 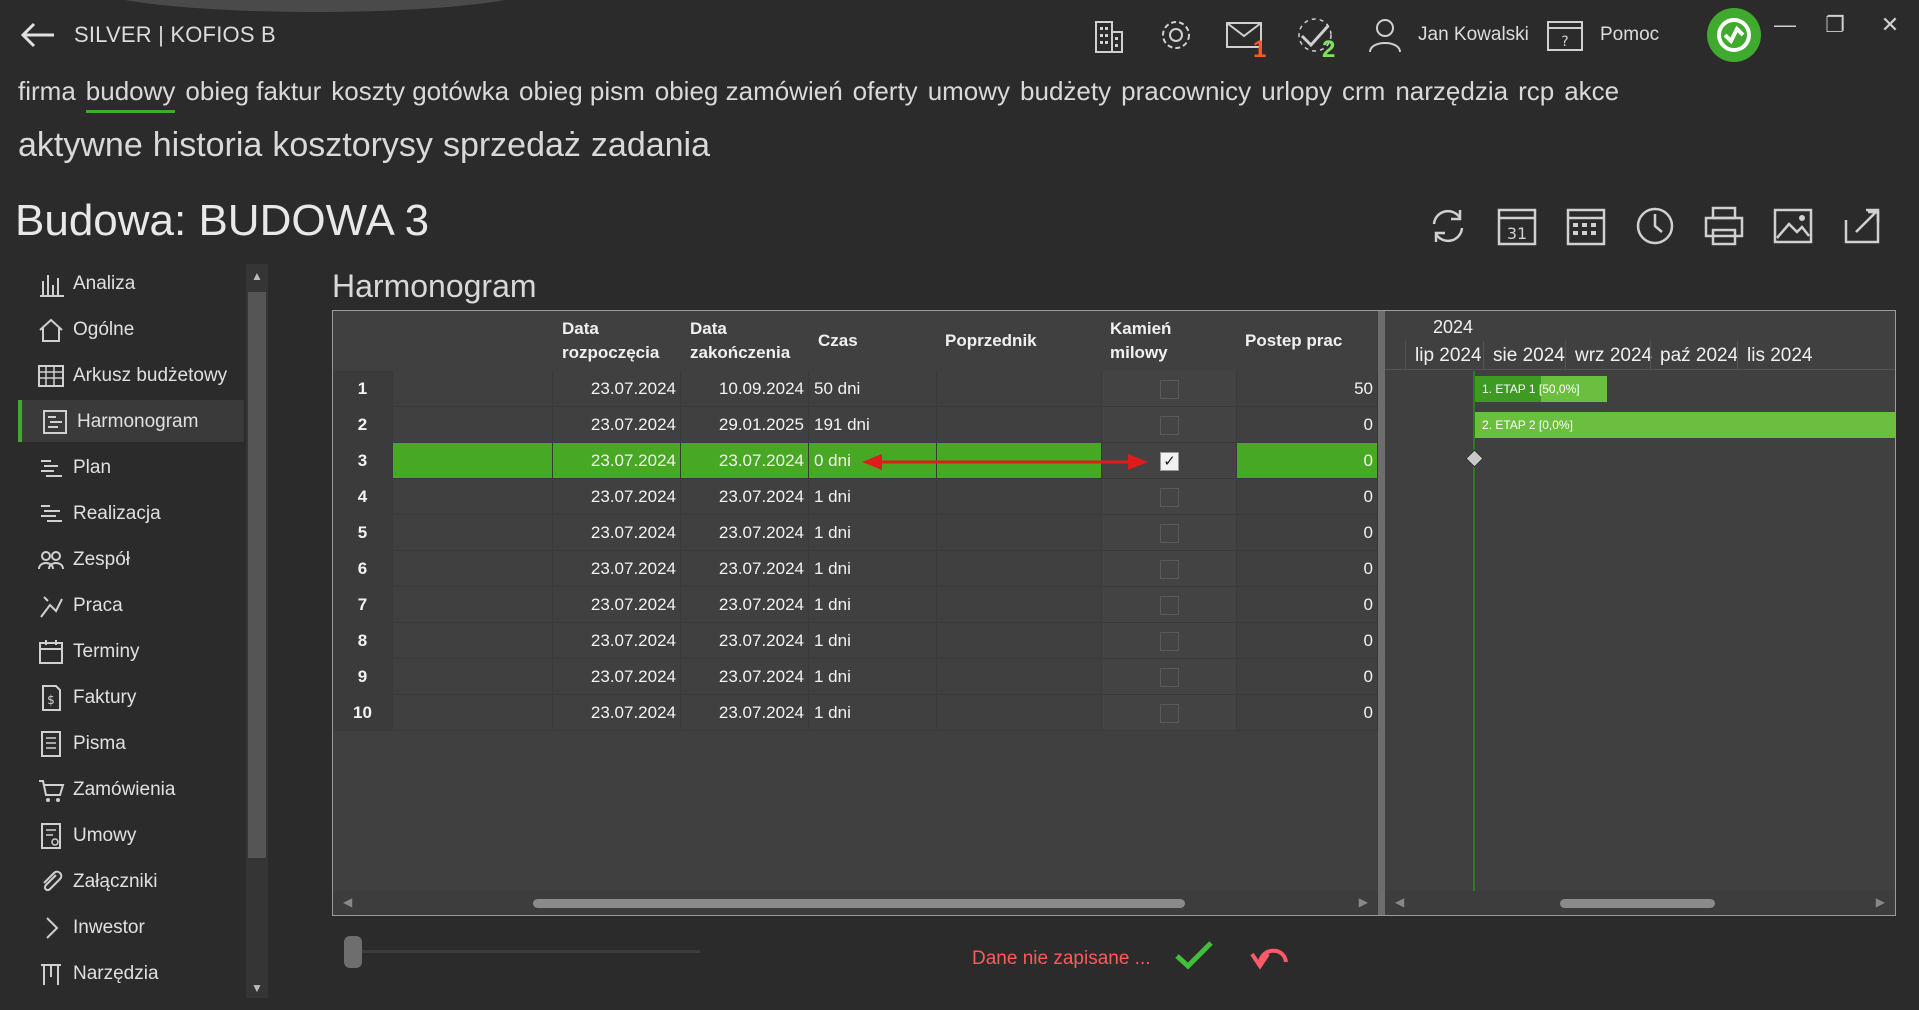 I want to click on table-row: 10 23.07.2024 23.07.2024 1 dni 0, so click(x=855, y=713).